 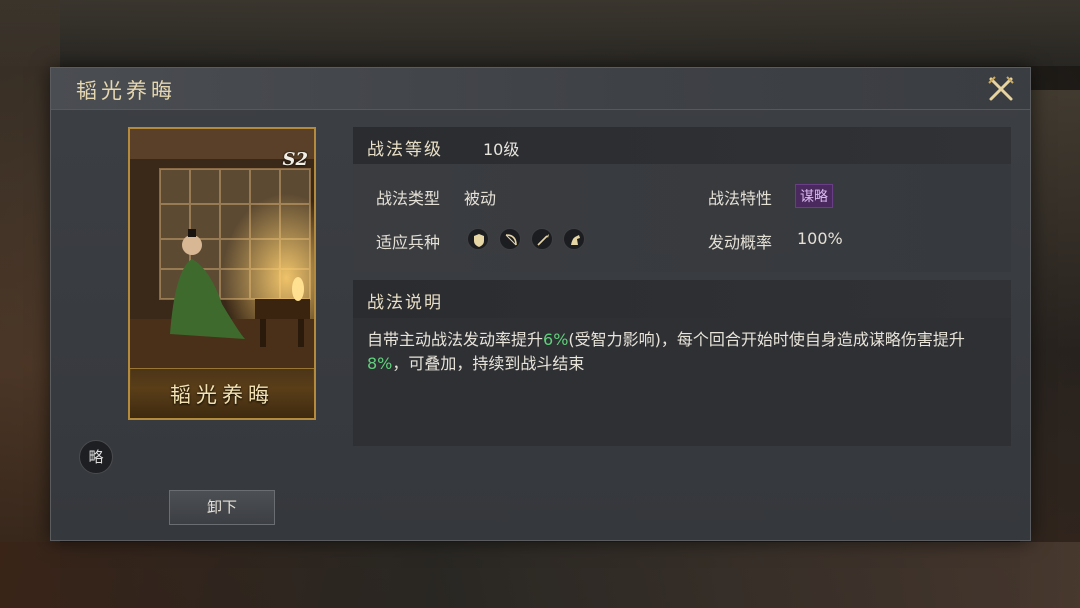 What do you see at coordinates (222, 273) in the screenshot?
I see `tactic-card: S2 韬光养晦` at bounding box center [222, 273].